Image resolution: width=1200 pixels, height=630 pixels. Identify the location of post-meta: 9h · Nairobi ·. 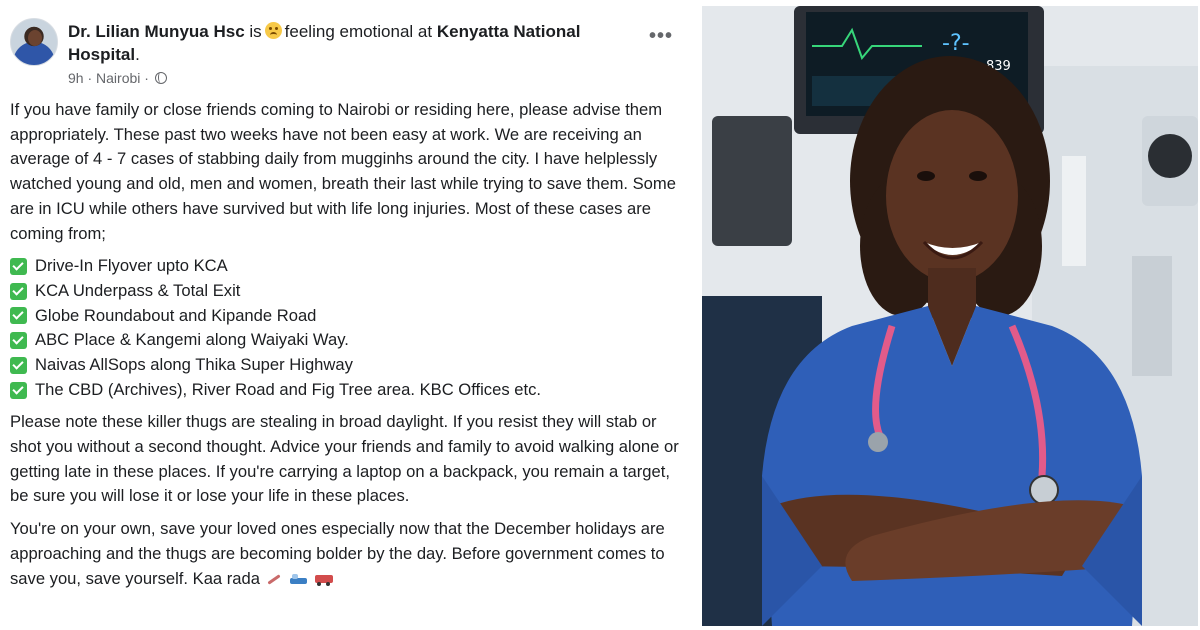
(117, 78).